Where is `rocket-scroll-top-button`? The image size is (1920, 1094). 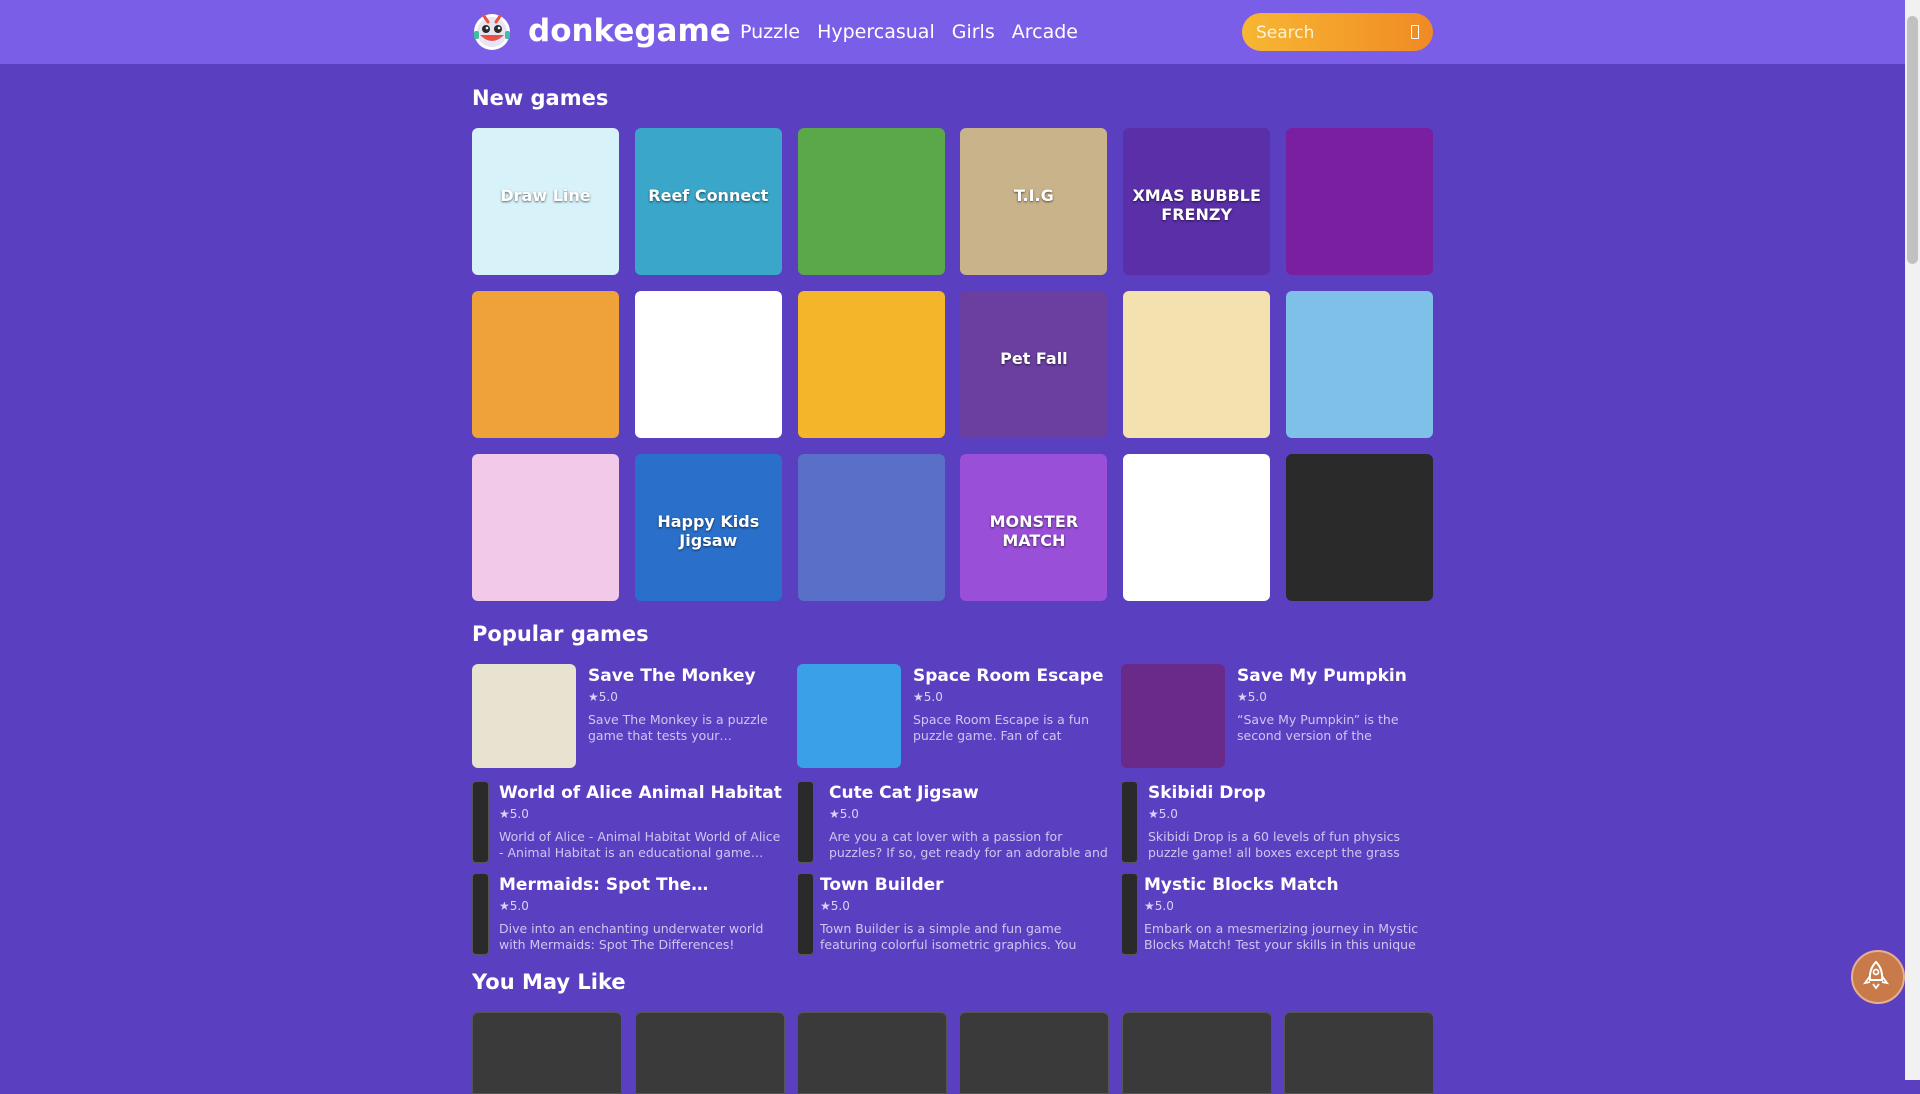 rocket-scroll-top-button is located at coordinates (1878, 977).